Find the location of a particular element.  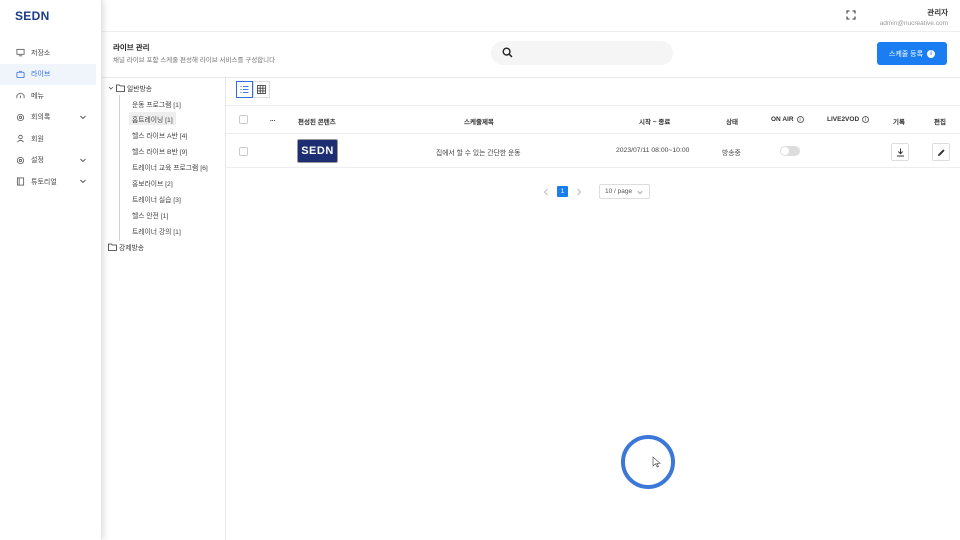

tree-item: 홍보라이브 [2] is located at coordinates (152, 182).